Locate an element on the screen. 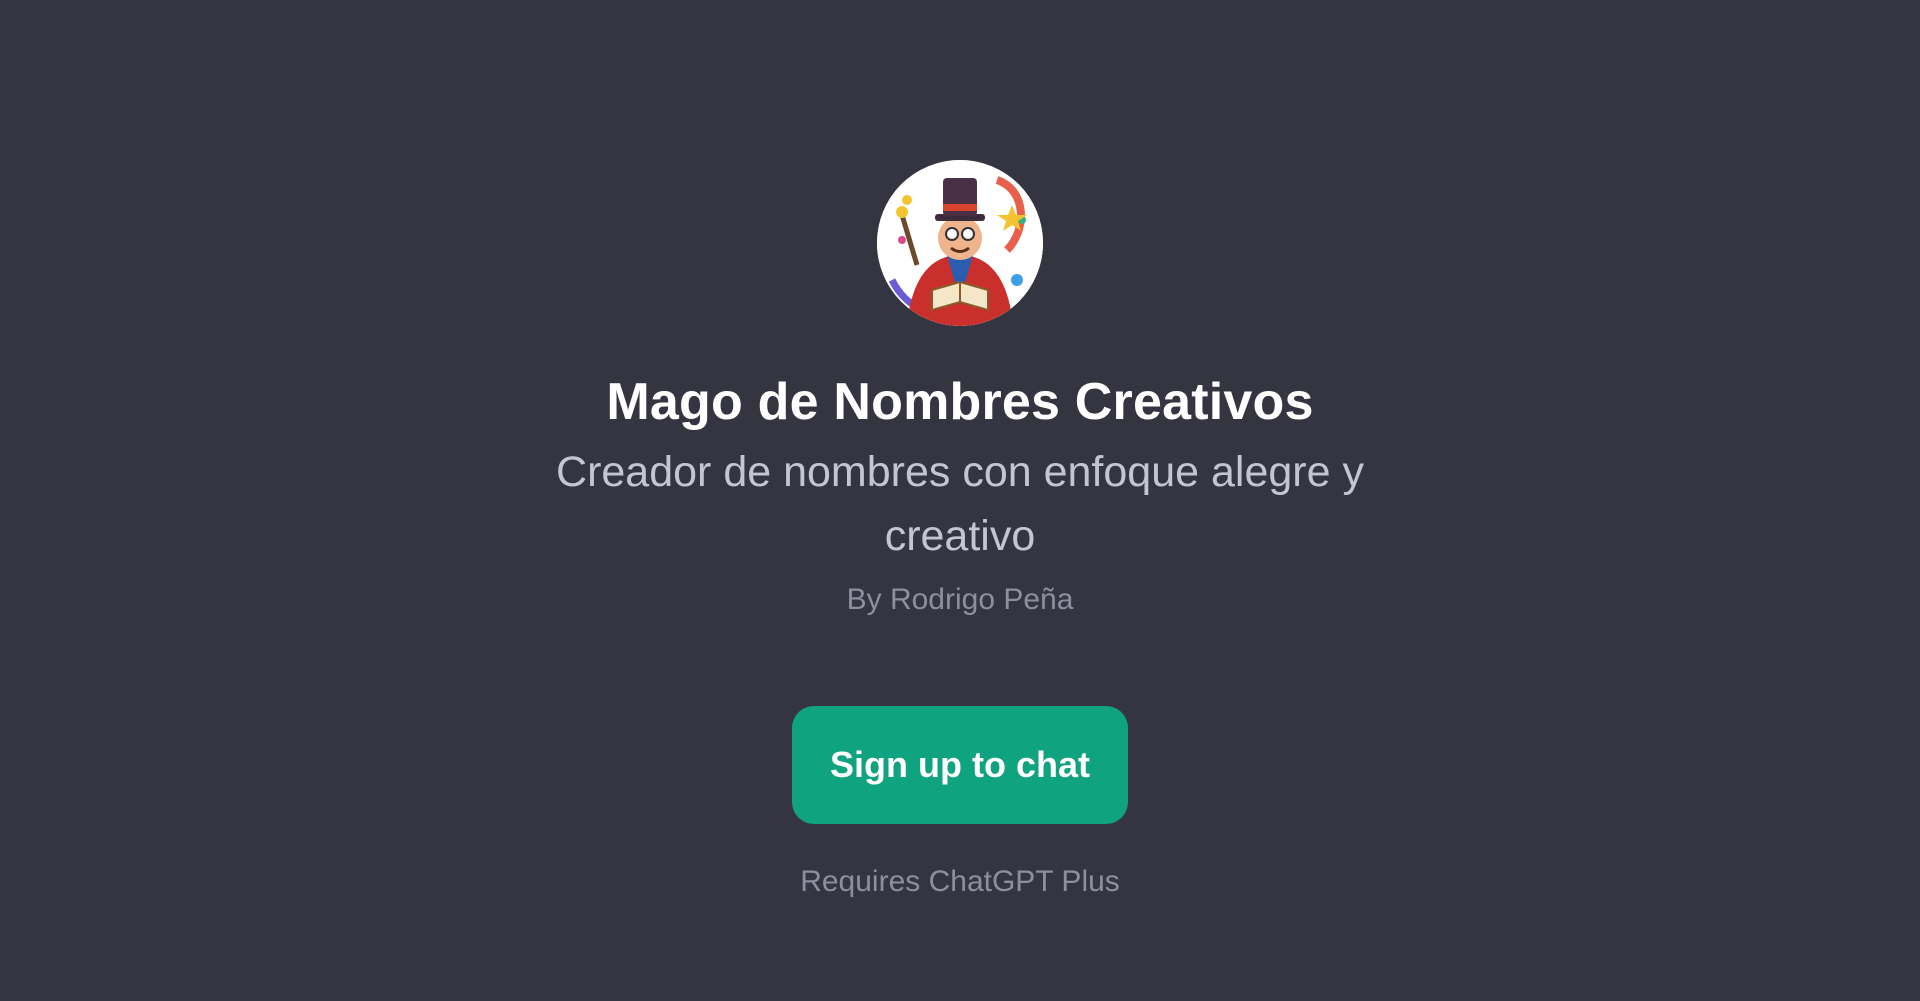  sign-up-to-chat-button: Sign up to chat is located at coordinates (960, 765).